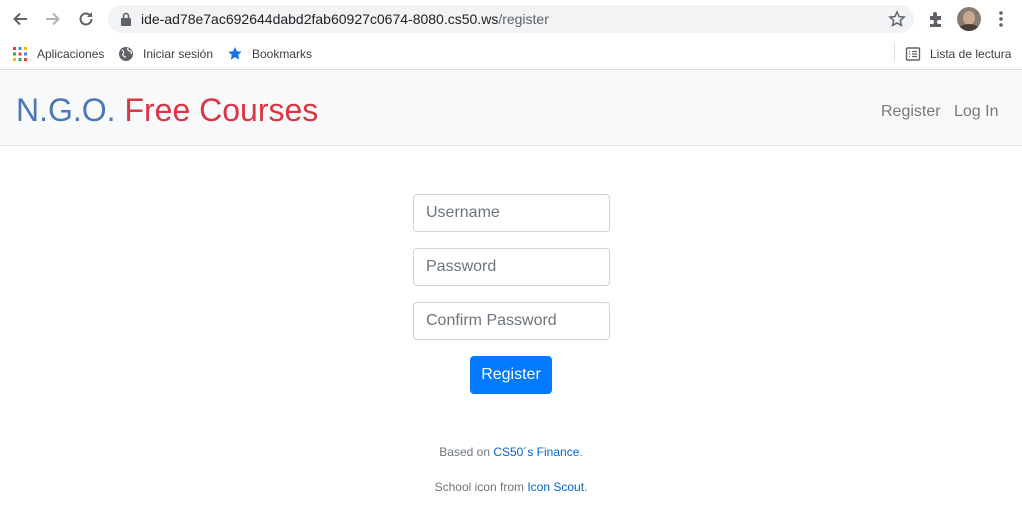 The height and width of the screenshot is (524, 1022). I want to click on forward-button, so click(53, 19).